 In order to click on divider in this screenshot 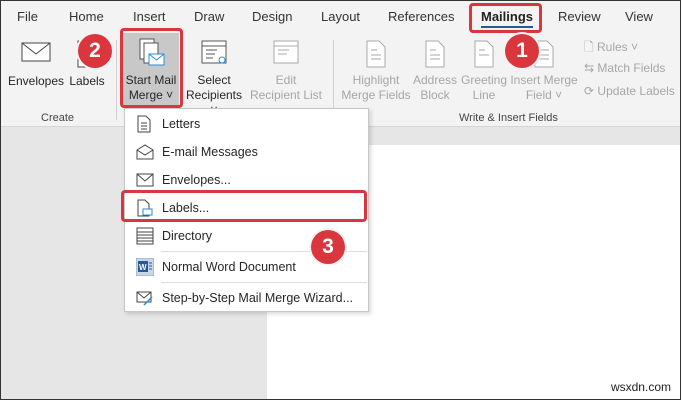, I will do `click(116, 80)`.